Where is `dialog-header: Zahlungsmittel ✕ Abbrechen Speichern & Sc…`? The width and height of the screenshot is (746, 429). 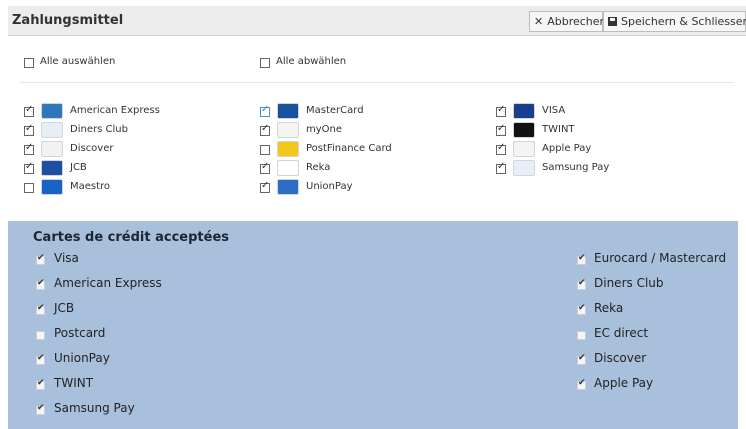 dialog-header: Zahlungsmittel ✕ Abbrechen Speichern & Sc… is located at coordinates (377, 21).